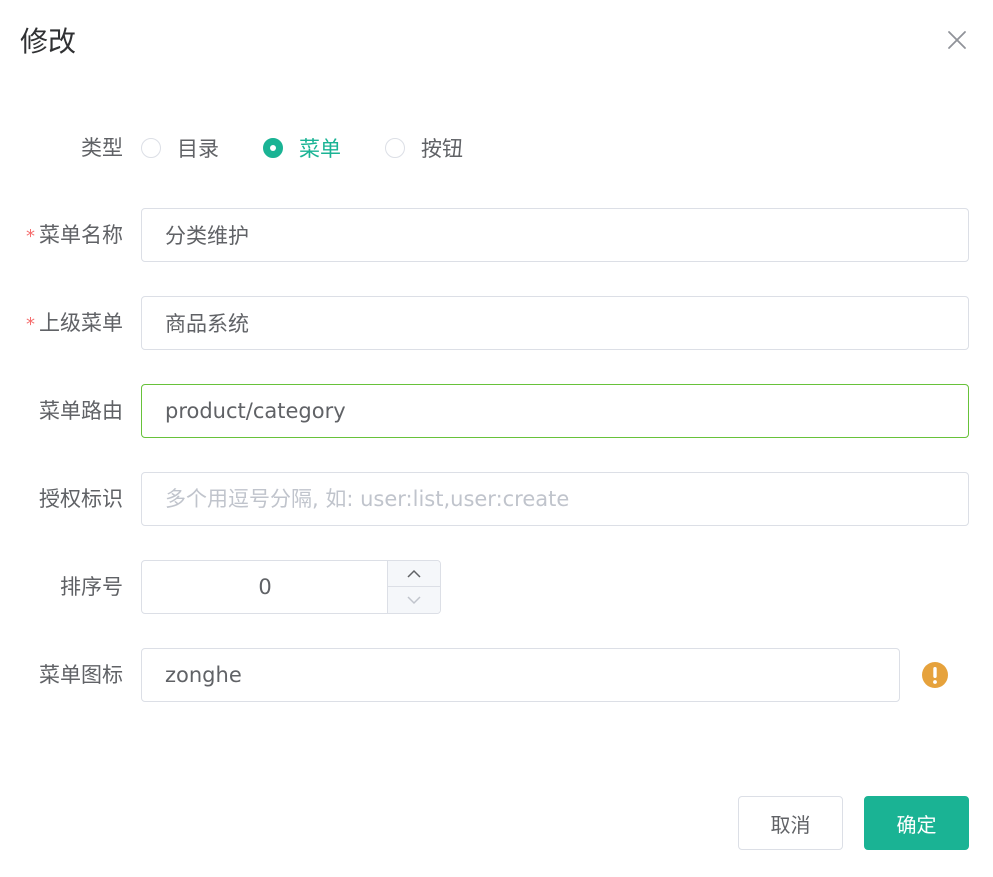 The width and height of the screenshot is (993, 877). What do you see at coordinates (555, 411) in the screenshot?
I see `menu-route-input` at bounding box center [555, 411].